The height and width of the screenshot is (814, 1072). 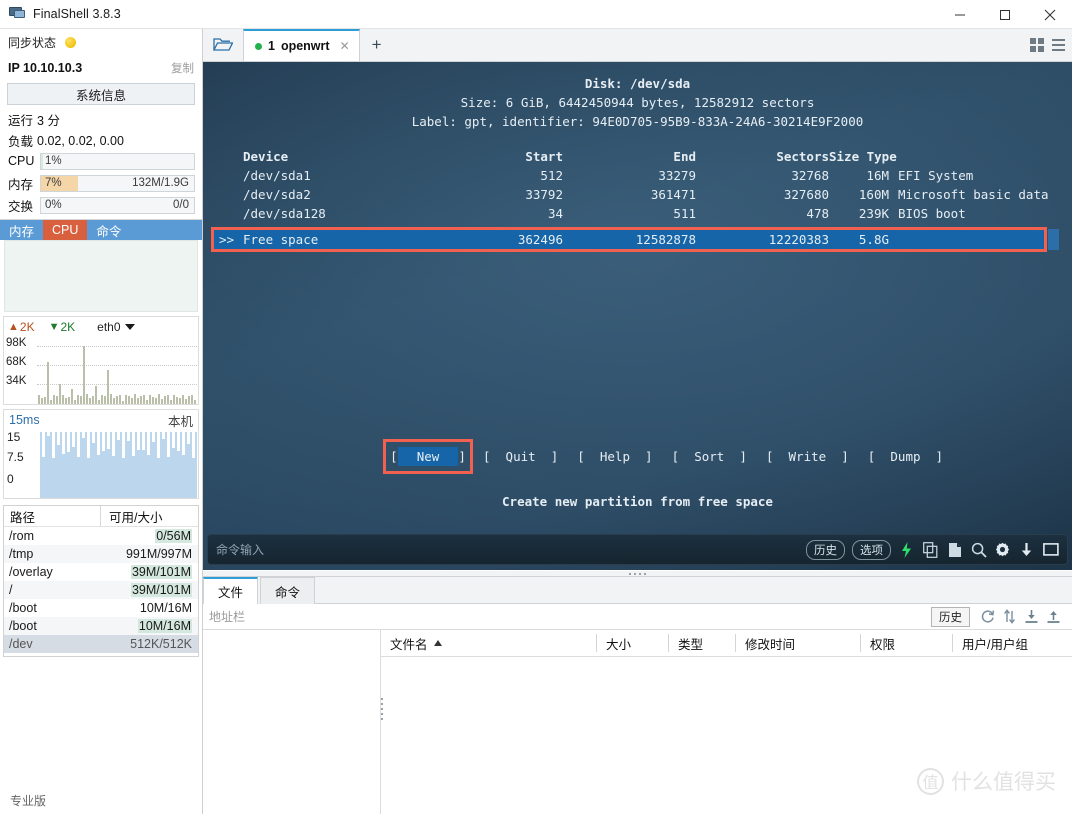 I want to click on column-permissions: 权限, so click(x=906, y=643).